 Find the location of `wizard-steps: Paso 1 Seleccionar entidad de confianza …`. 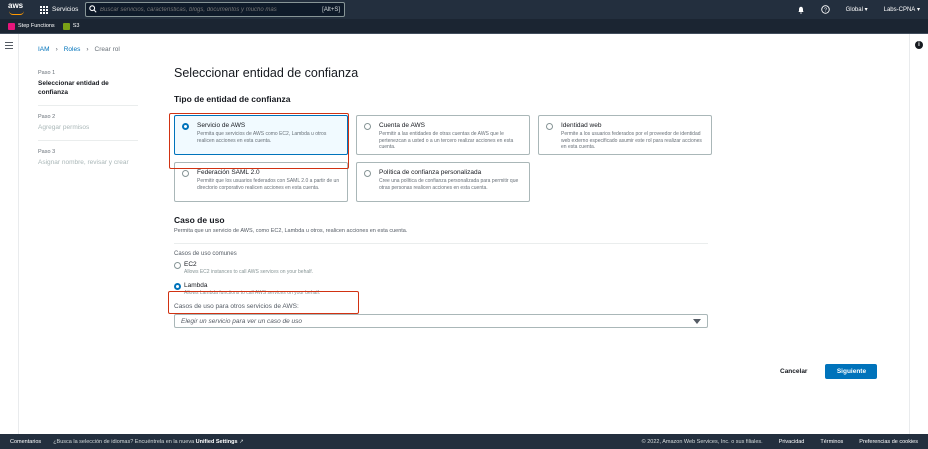

wizard-steps: Paso 1 Seleccionar entidad de confianza … is located at coordinates (88, 126).